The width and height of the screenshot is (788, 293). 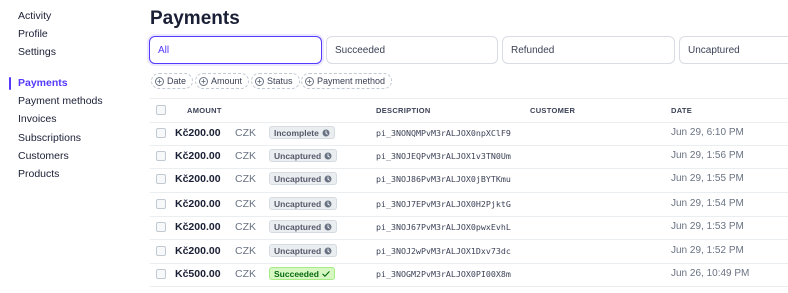 I want to click on amount-cell: Kč500.00, so click(x=198, y=274).